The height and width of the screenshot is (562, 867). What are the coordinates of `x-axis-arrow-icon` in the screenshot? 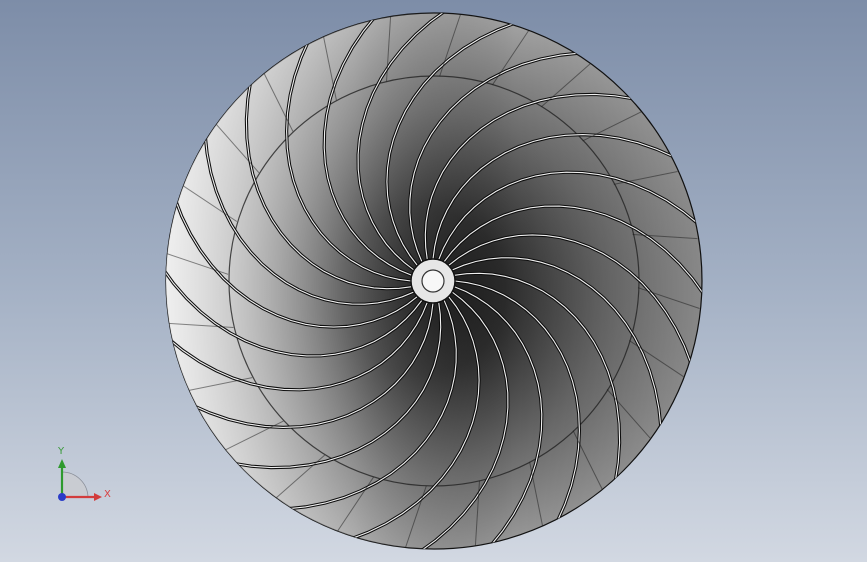 It's located at (98, 497).